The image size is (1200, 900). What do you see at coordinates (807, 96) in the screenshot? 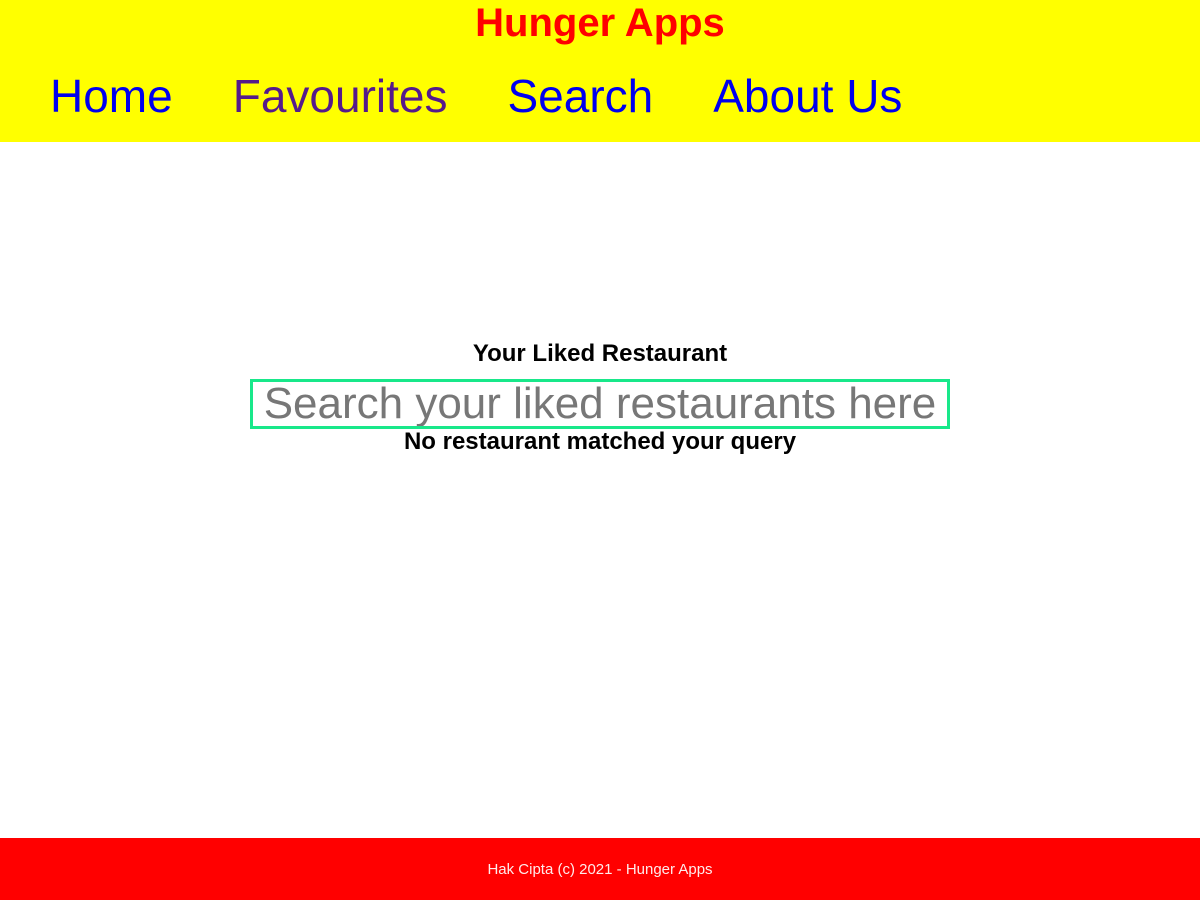
I see `nav-link-about-us: About Us` at bounding box center [807, 96].